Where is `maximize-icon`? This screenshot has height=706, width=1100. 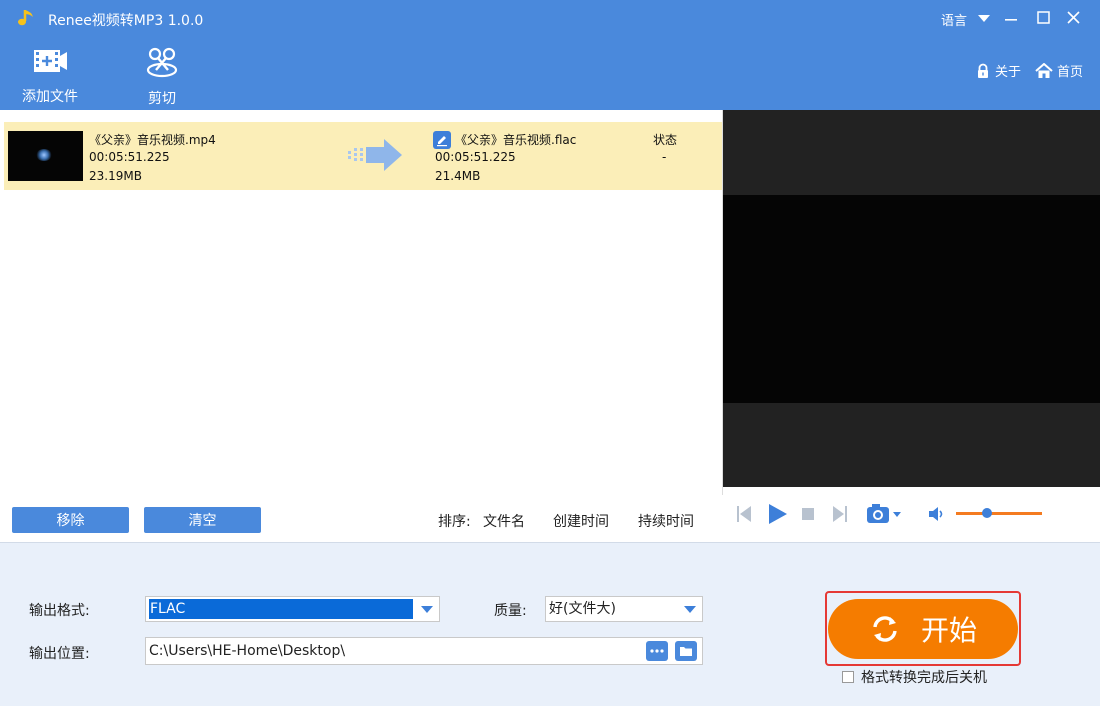 maximize-icon is located at coordinates (1043, 18).